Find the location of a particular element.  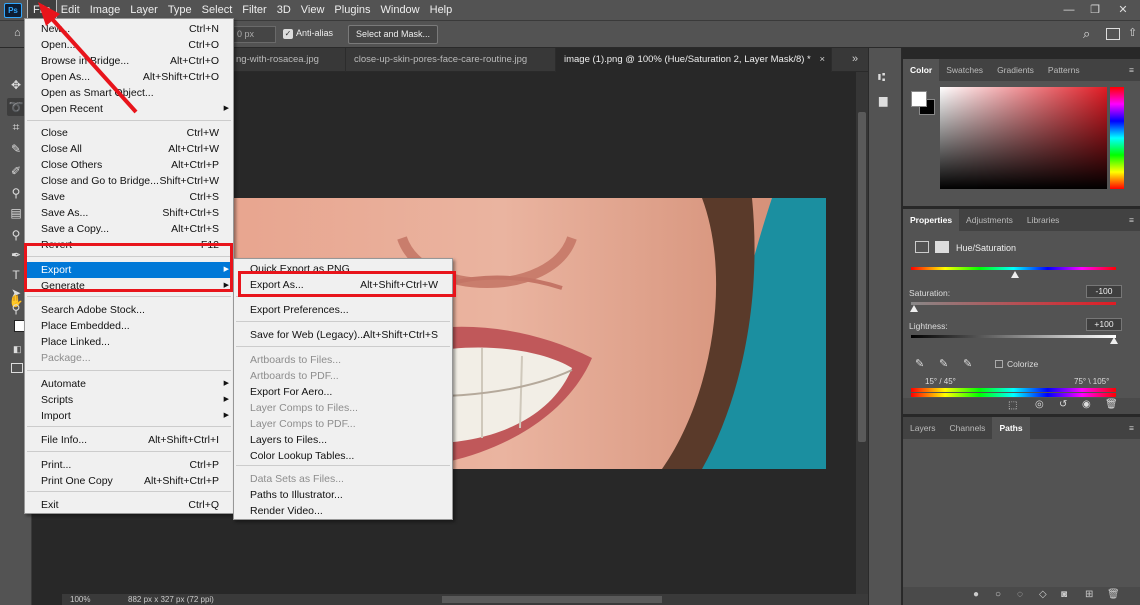

gradient-tool-icon: ▤ is located at coordinates (16, 213).